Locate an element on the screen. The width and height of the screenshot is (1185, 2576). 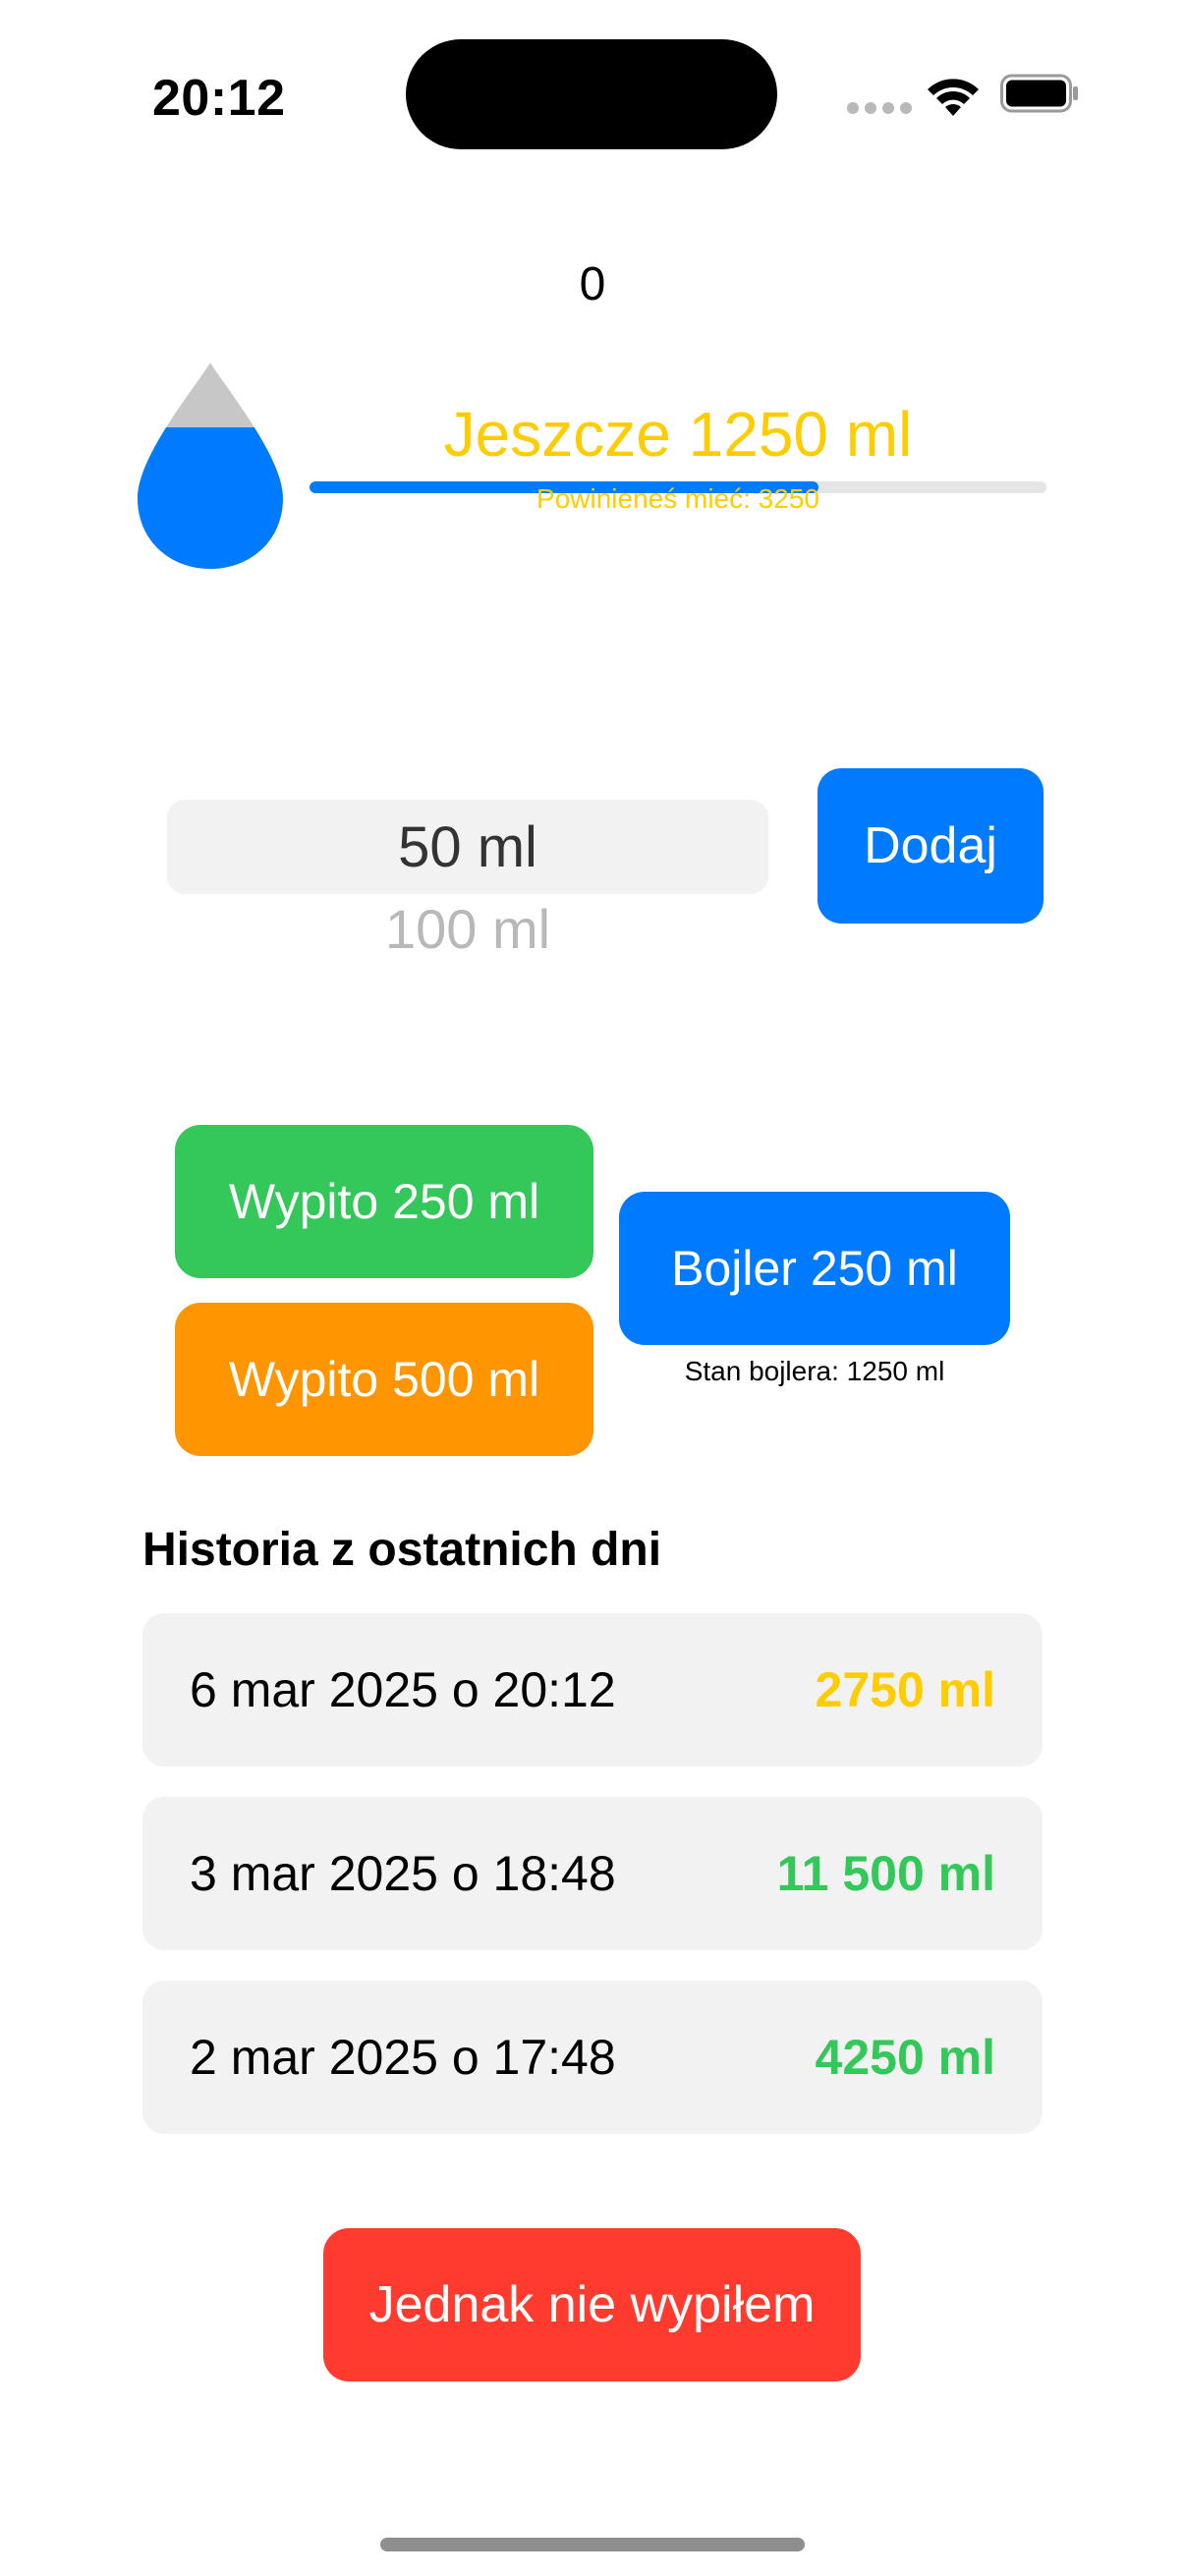
goal-label: Powinieneś mieć: 3250 is located at coordinates (678, 498).